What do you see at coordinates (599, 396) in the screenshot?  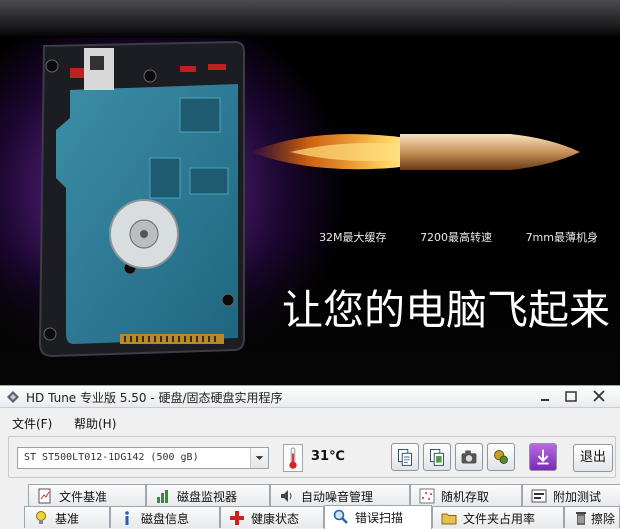 I see `close-icon` at bounding box center [599, 396].